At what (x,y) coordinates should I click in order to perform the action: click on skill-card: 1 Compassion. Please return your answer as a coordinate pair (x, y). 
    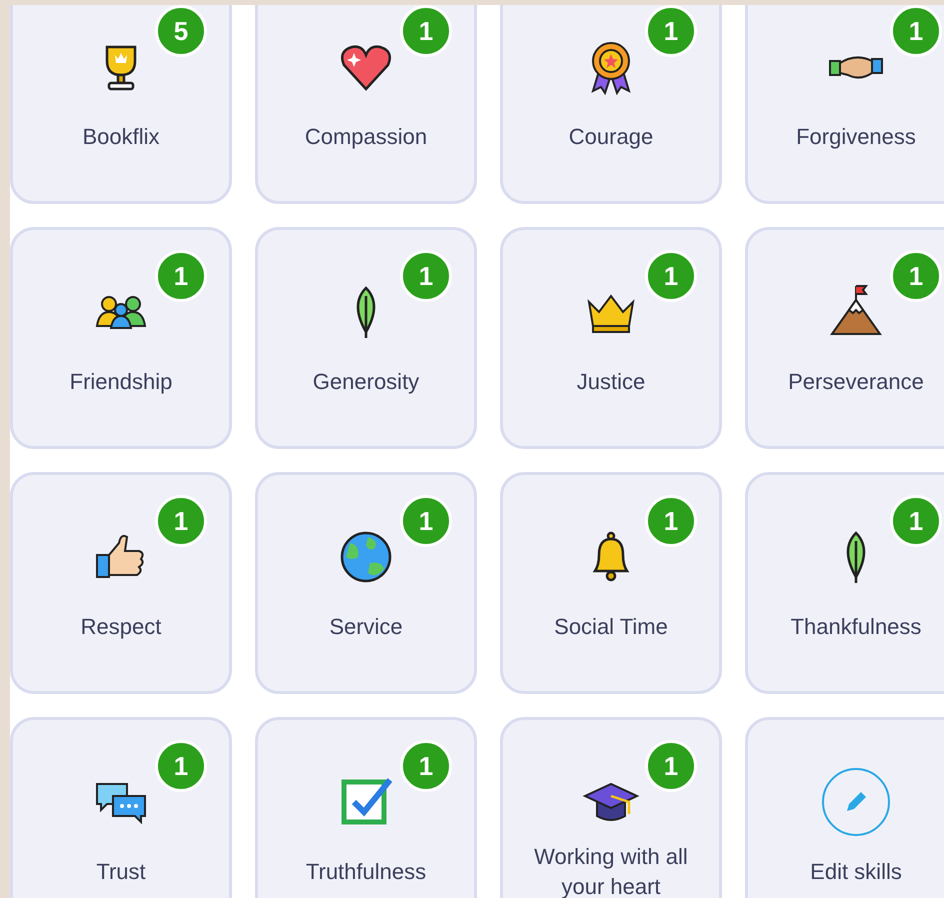
    Looking at the image, I should click on (366, 104).